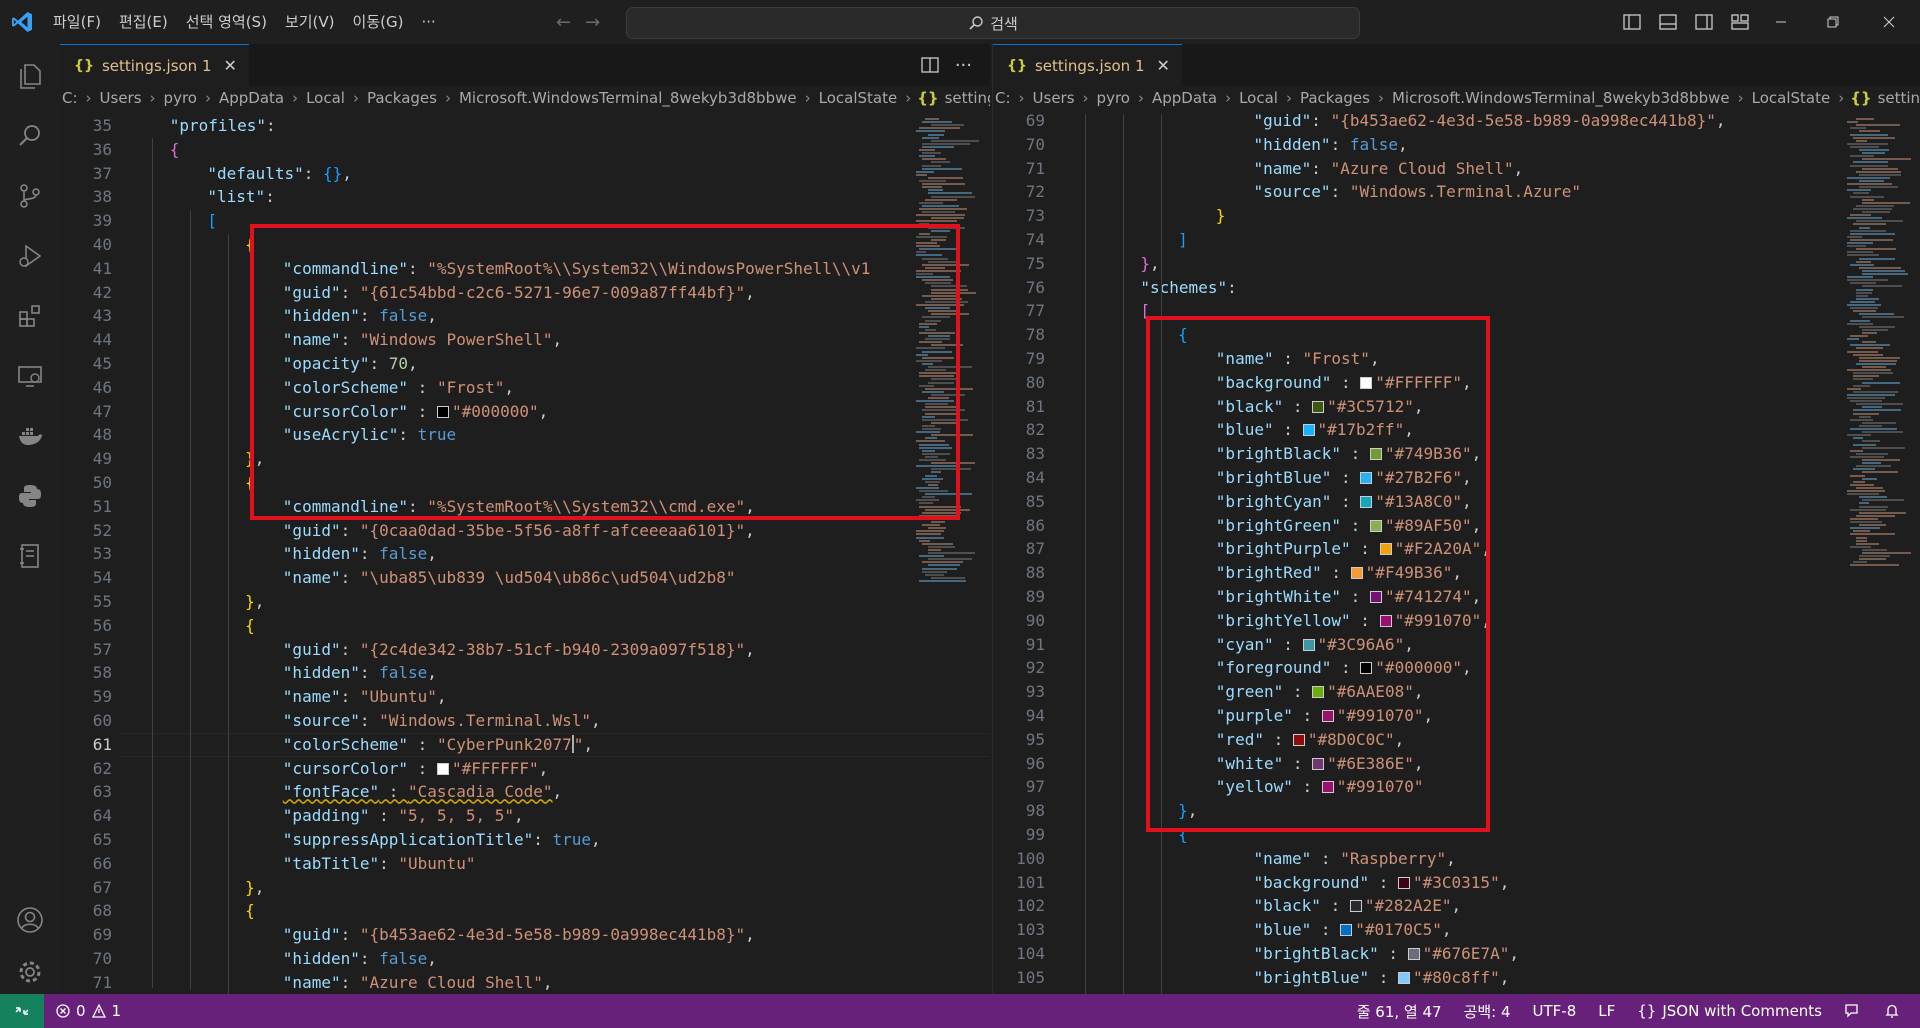 This screenshot has width=1920, height=1028. I want to click on search-label: 검색, so click(1004, 23).